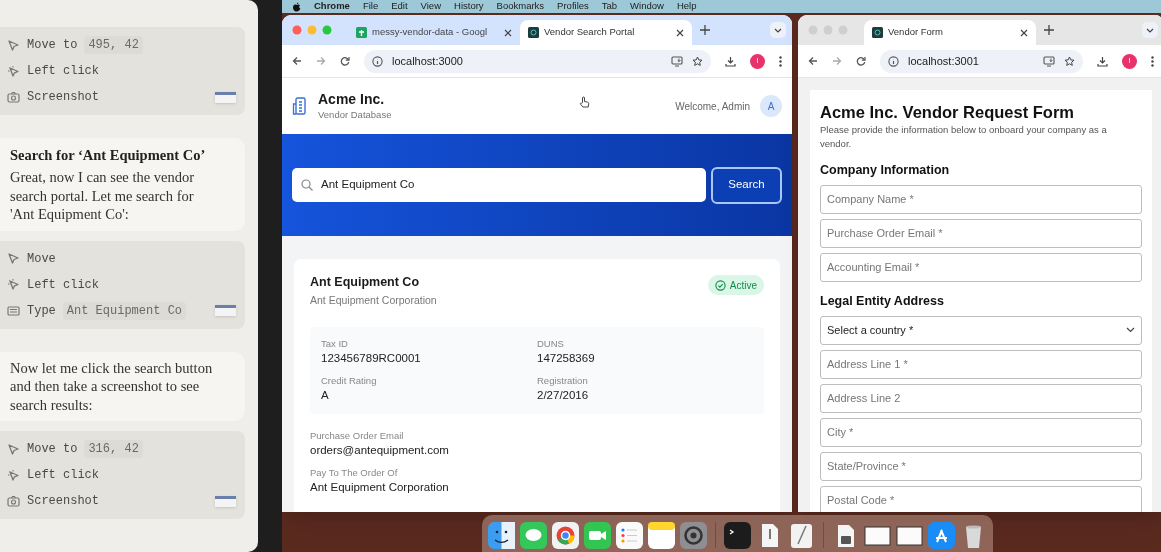 The width and height of the screenshot is (1161, 552). What do you see at coordinates (13, 97) in the screenshot?
I see `camera-icon` at bounding box center [13, 97].